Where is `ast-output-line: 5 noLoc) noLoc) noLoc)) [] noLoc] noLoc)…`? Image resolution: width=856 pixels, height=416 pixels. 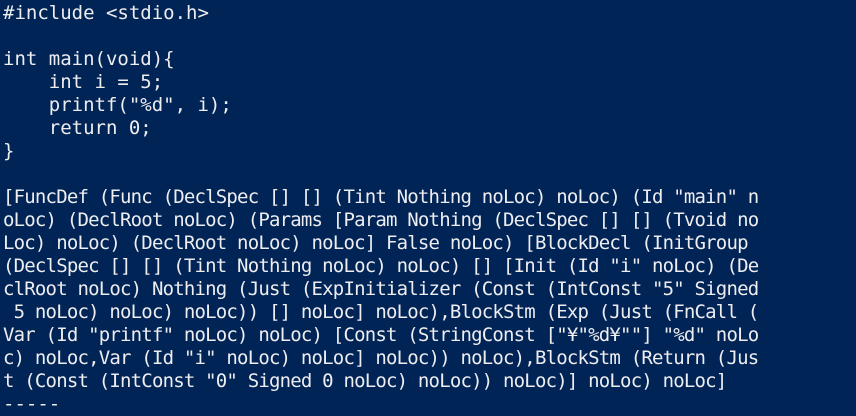
ast-output-line: 5 noLoc) noLoc) noLoc)) [] noLoc] noLoc)… is located at coordinates (381, 312).